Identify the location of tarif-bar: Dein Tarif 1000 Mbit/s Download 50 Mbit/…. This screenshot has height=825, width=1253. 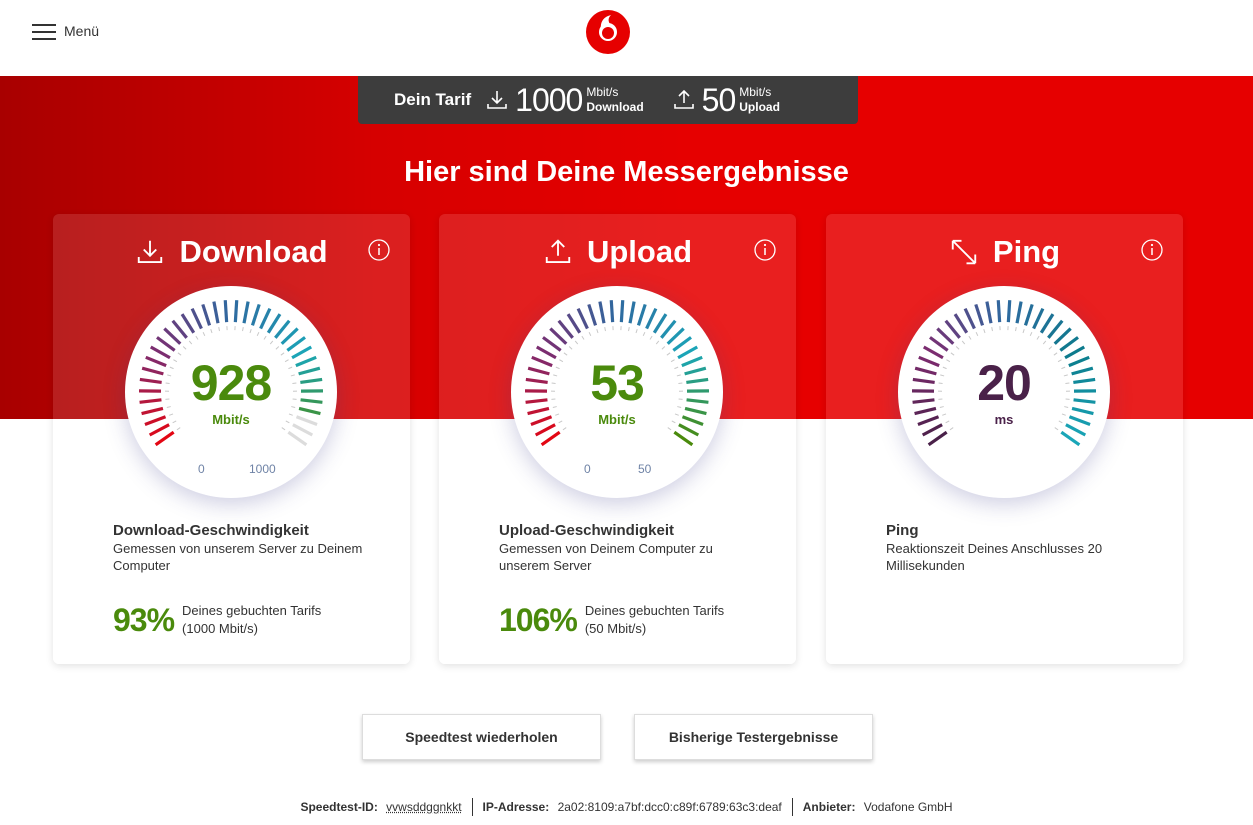
(608, 100).